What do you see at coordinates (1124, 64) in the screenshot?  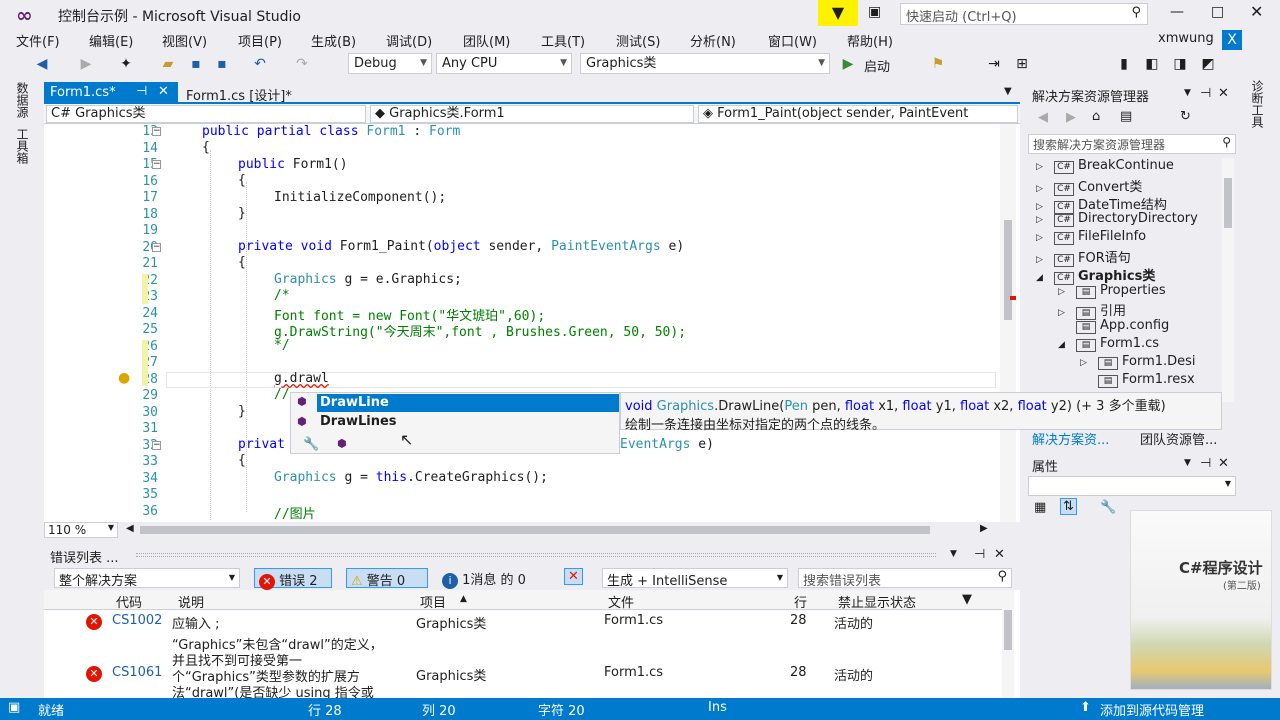 I see `bookmark-icon: ▮` at bounding box center [1124, 64].